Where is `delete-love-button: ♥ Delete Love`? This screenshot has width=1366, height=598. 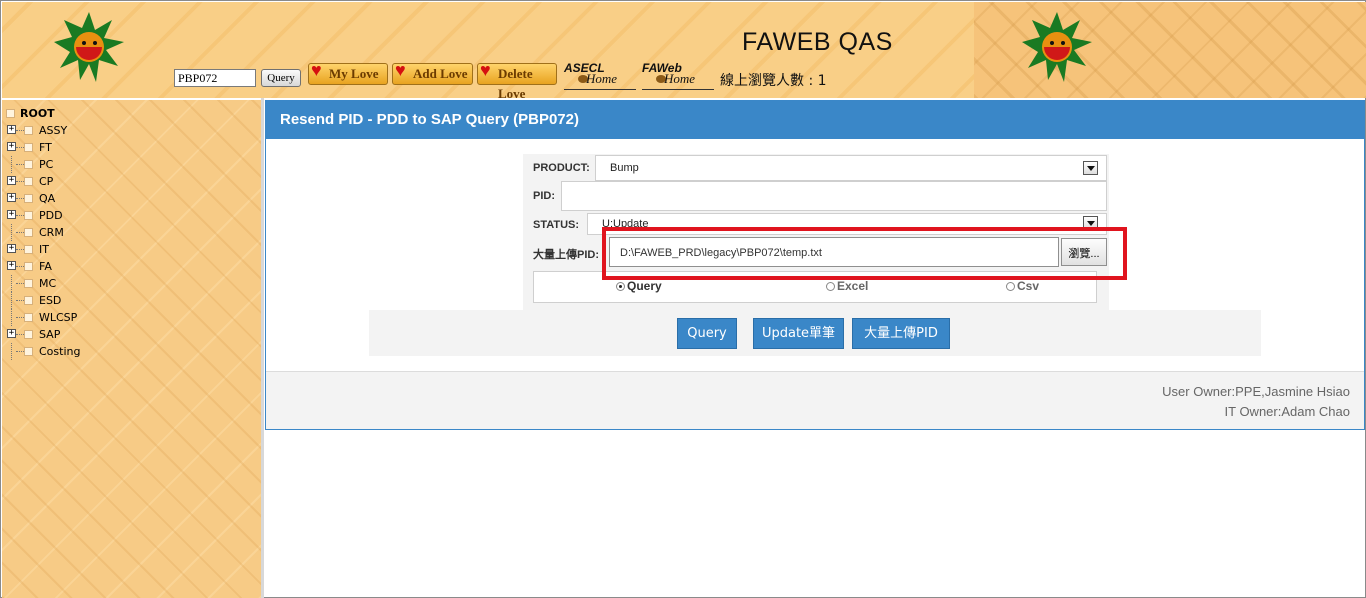 delete-love-button: ♥ Delete Love is located at coordinates (517, 79).